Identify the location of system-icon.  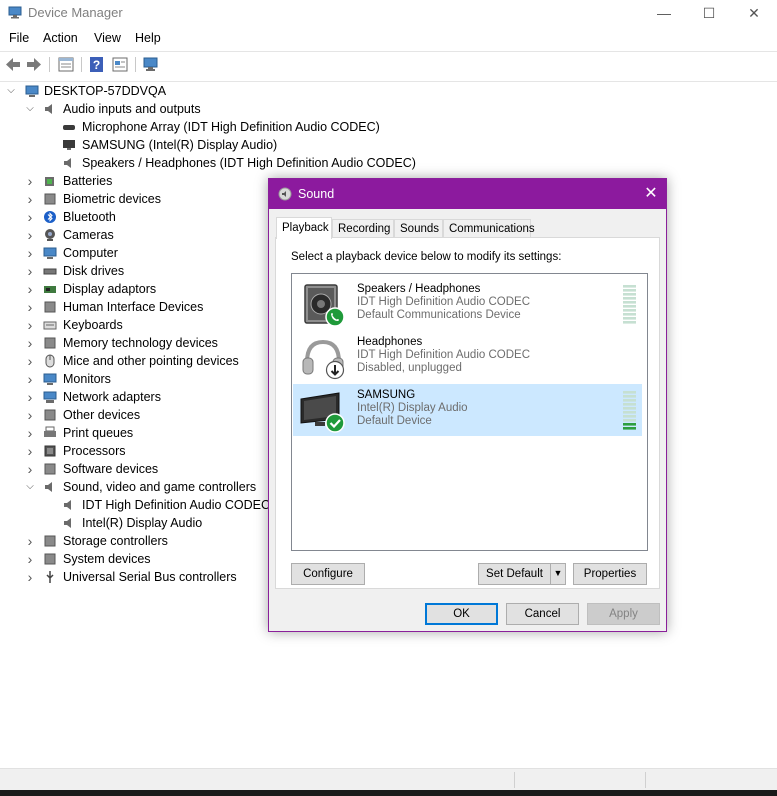
(50, 559).